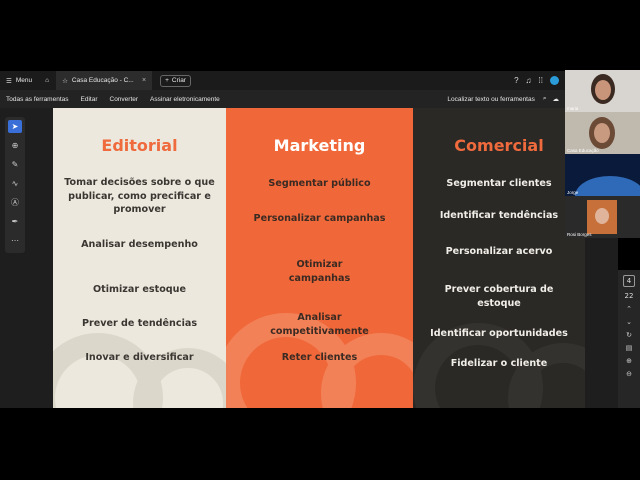  What do you see at coordinates (37, 99) in the screenshot?
I see `all-tools-link: Todas as ferramentas` at bounding box center [37, 99].